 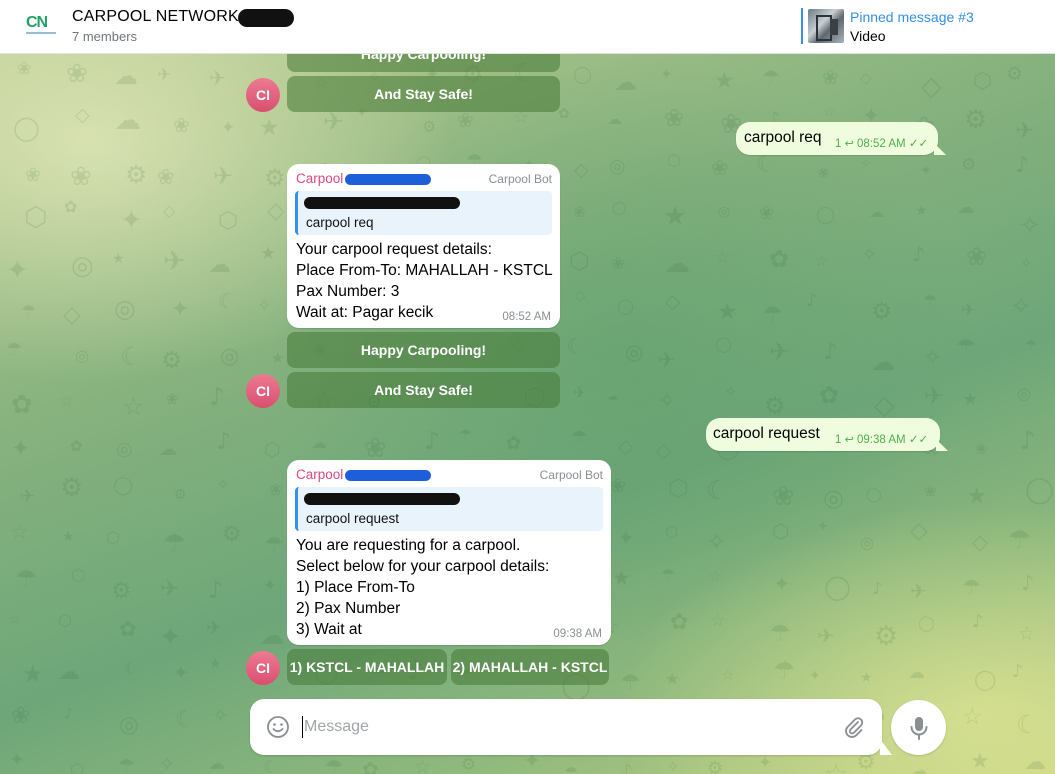 I want to click on logo-text: CN, so click(x=37, y=22).